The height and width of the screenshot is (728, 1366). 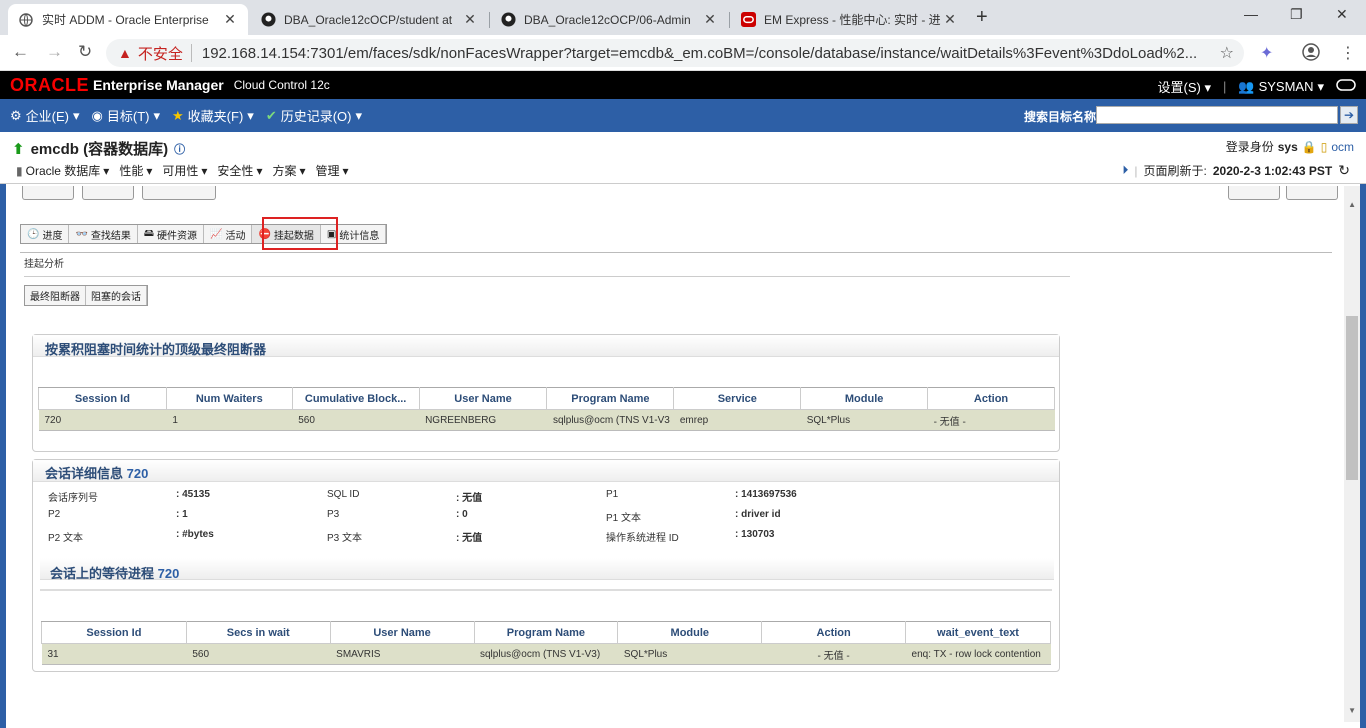 What do you see at coordinates (1352, 710) in the screenshot?
I see `scroll-down-icon: ▼` at bounding box center [1352, 710].